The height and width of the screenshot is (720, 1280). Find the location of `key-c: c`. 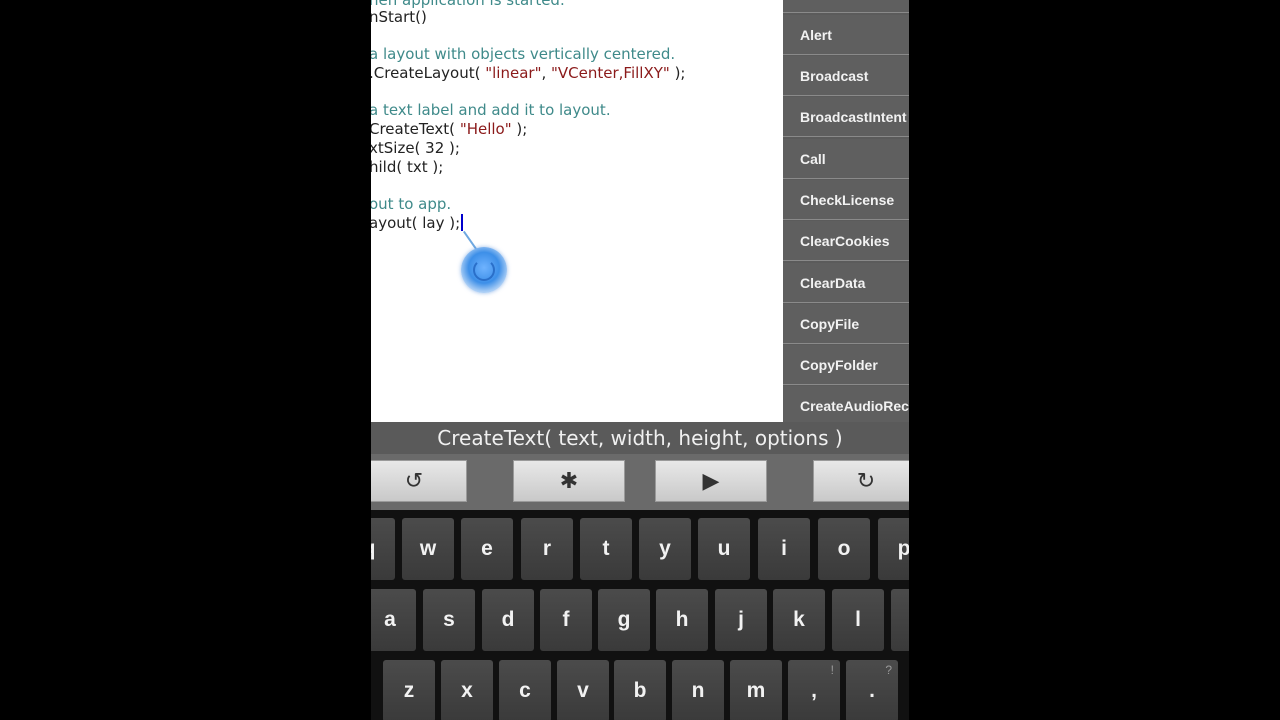

key-c: c is located at coordinates (525, 690).